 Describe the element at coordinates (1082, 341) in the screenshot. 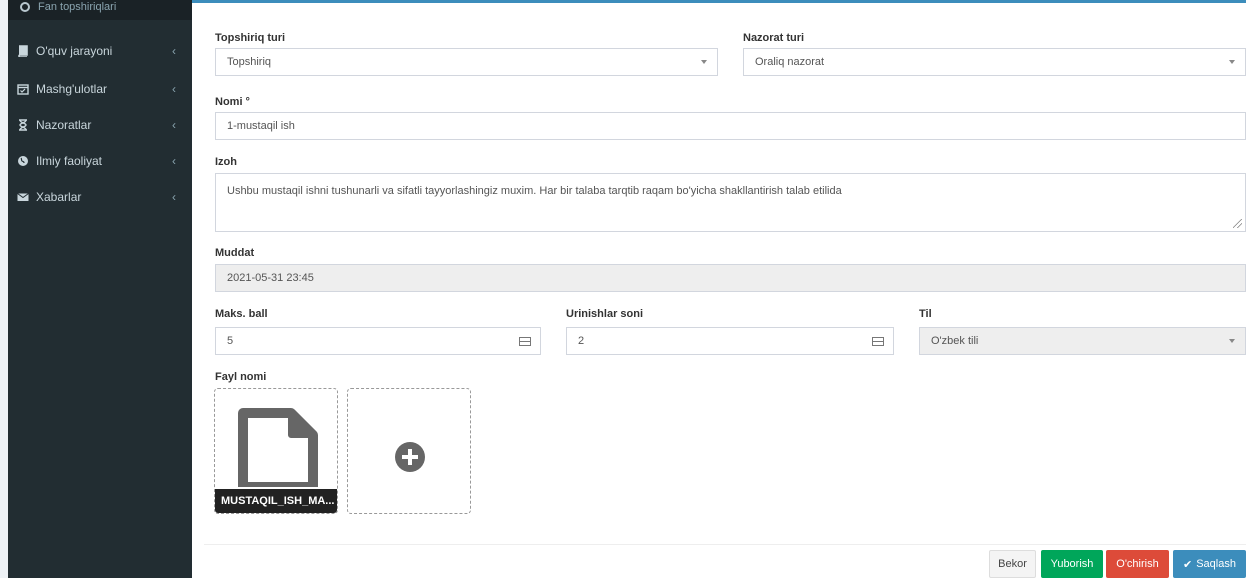

I see `til-select: O'zbek tili` at that location.